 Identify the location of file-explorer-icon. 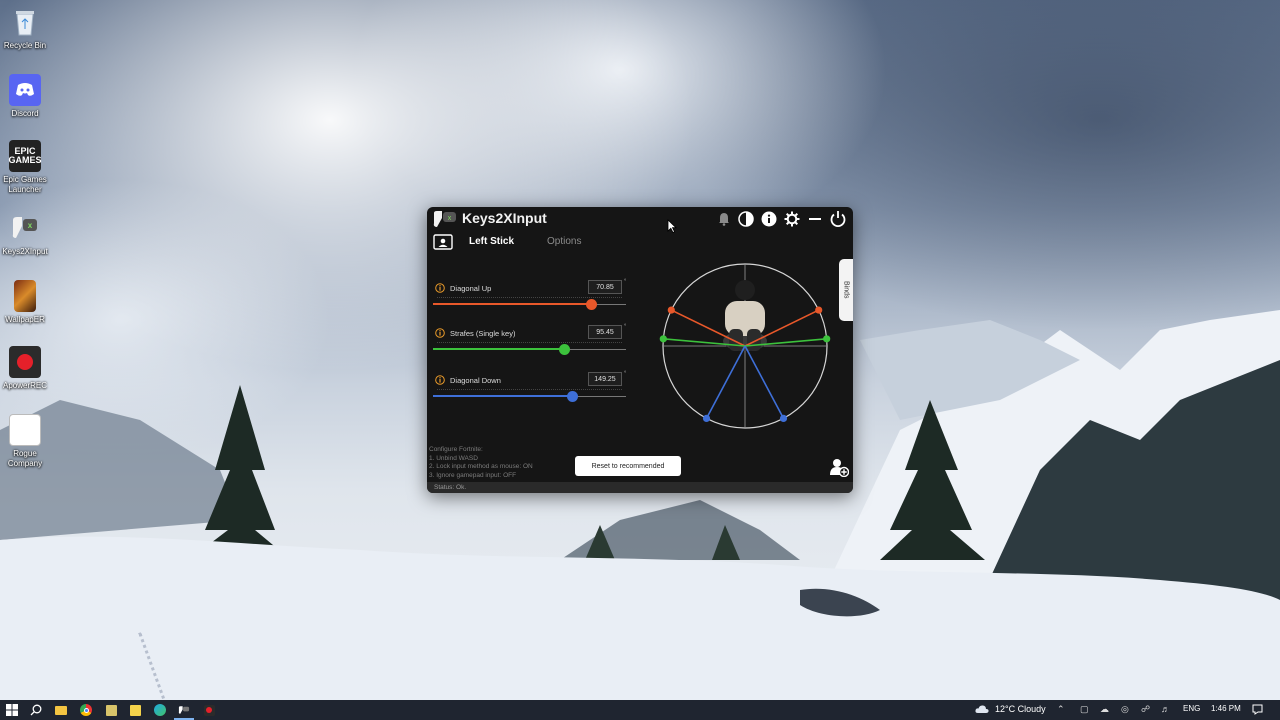
(61, 710).